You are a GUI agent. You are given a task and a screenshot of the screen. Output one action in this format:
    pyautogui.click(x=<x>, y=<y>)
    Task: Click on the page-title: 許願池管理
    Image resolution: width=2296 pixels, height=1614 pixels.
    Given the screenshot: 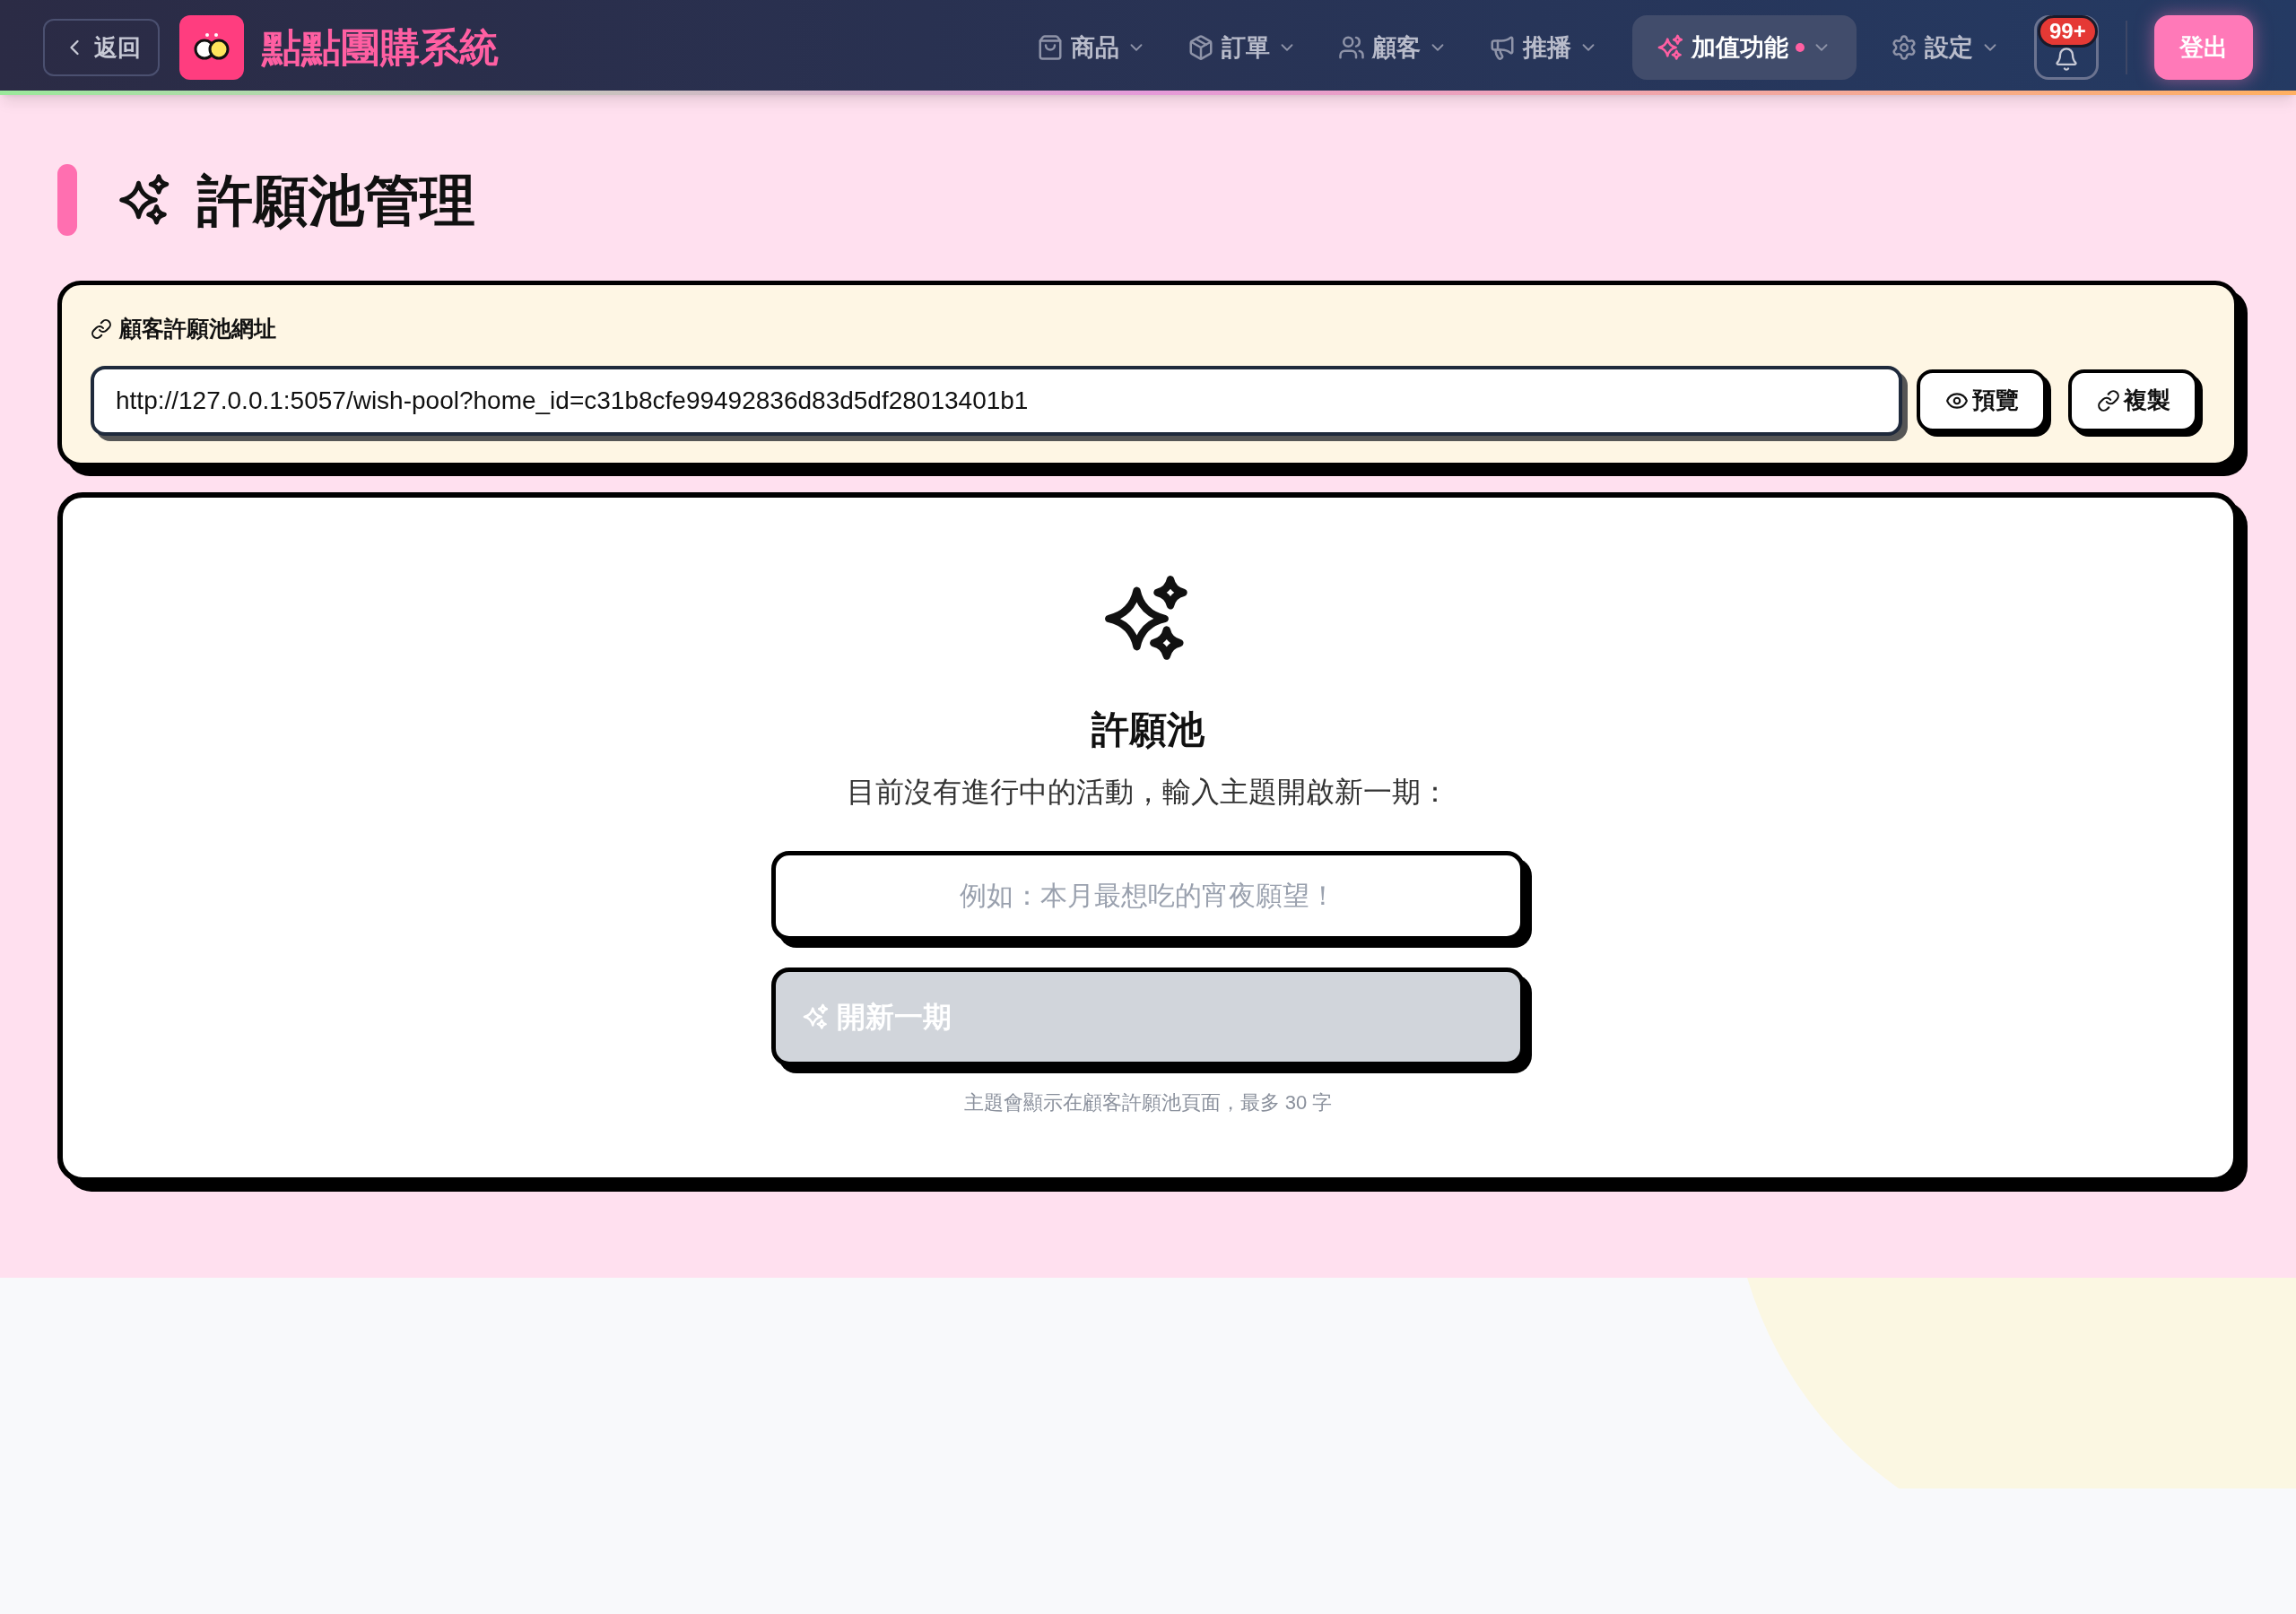 What is the action you would take?
    pyautogui.click(x=336, y=200)
    